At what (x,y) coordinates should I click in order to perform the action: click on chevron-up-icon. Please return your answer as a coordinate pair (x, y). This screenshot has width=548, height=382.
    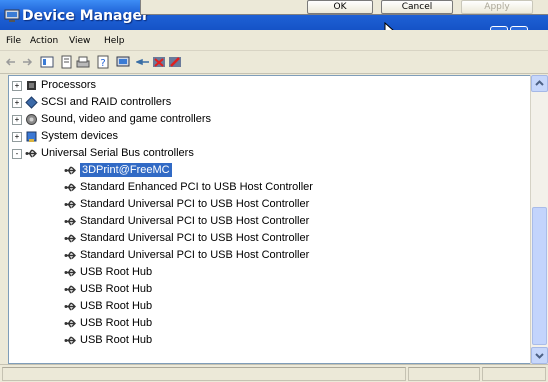
    Looking at the image, I should click on (539, 83).